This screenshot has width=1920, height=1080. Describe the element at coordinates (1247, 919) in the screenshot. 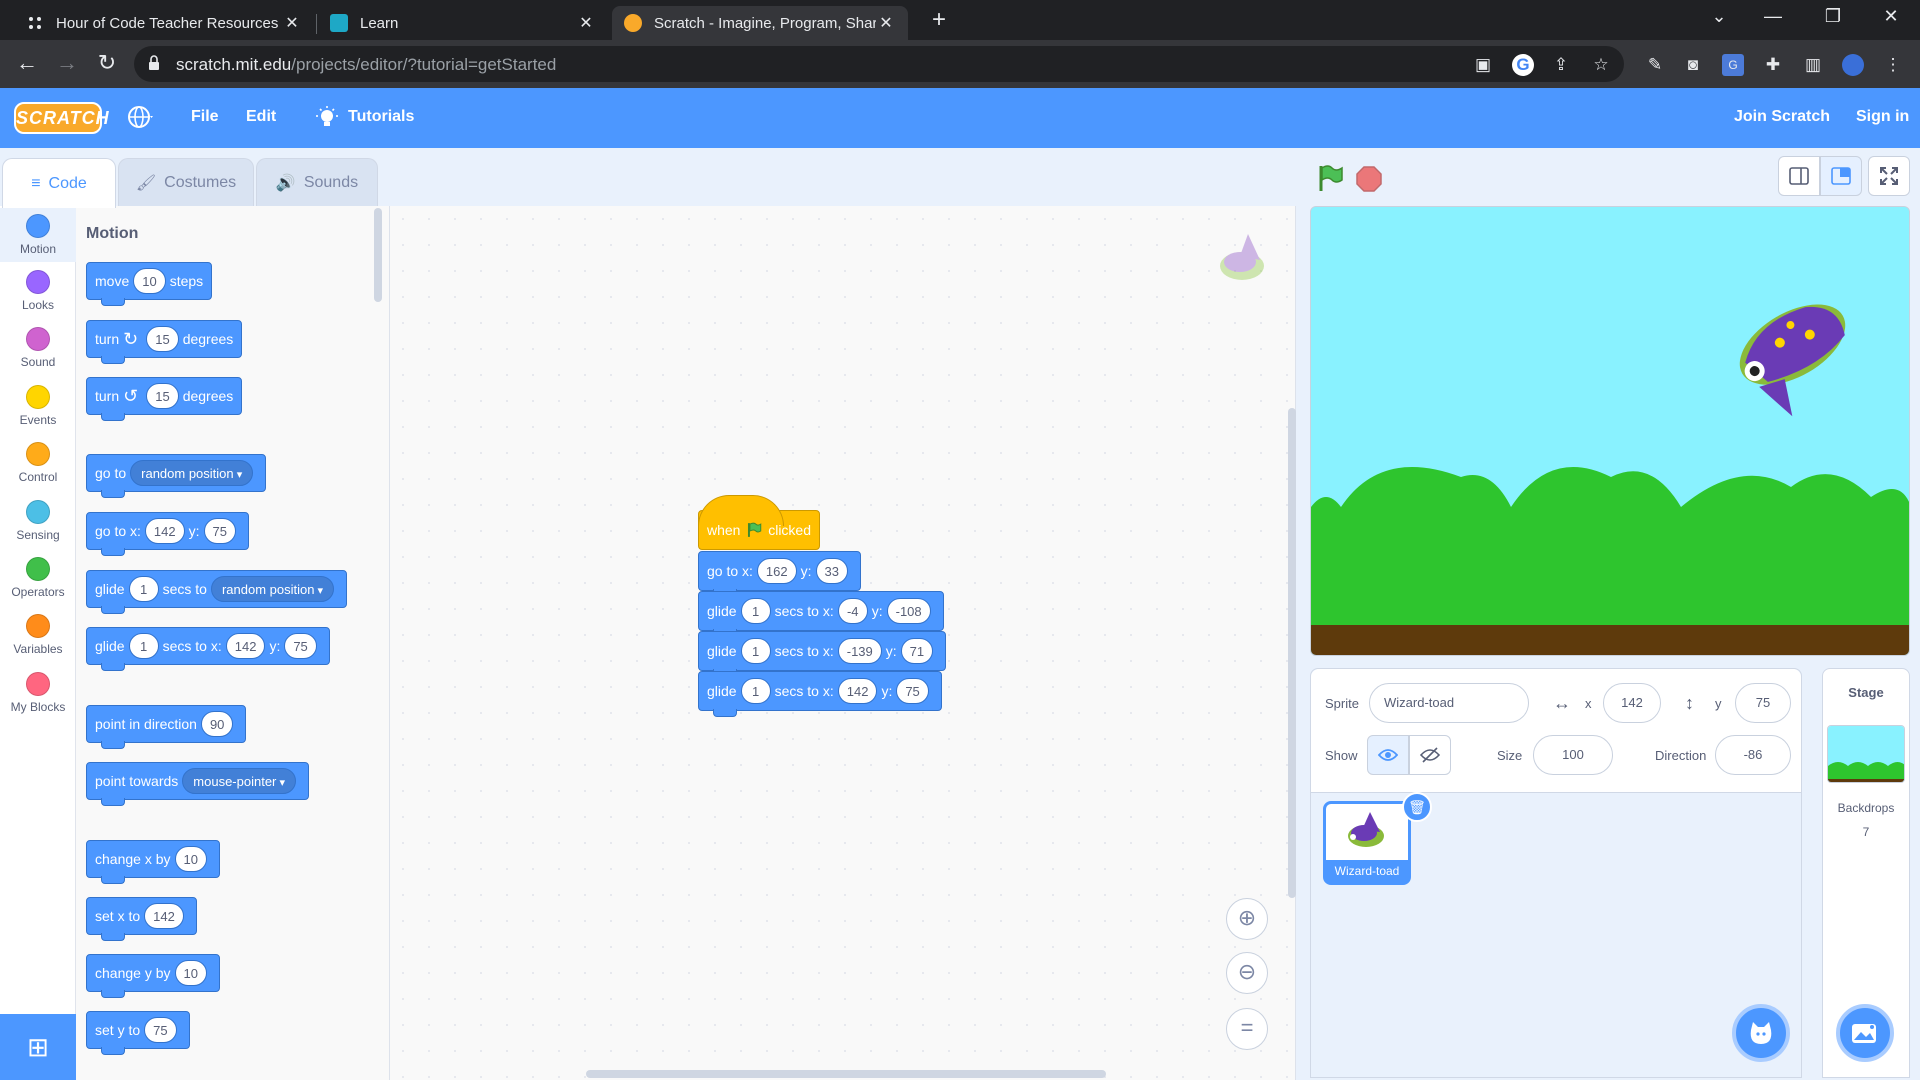

I see `zoom-in-button: ⊕` at that location.